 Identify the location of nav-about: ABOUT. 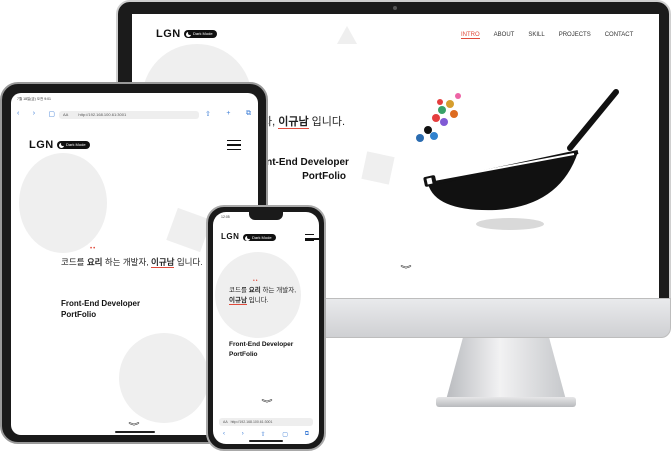
(504, 35).